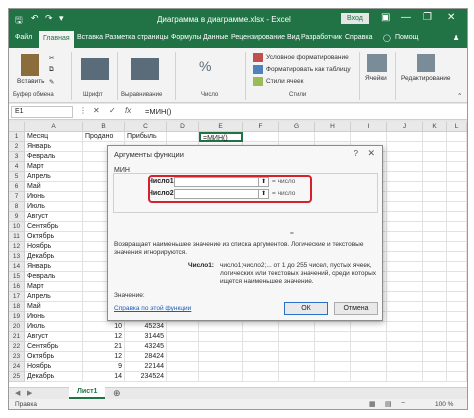  Describe the element at coordinates (297, 127) in the screenshot. I see `column-header: G` at that location.